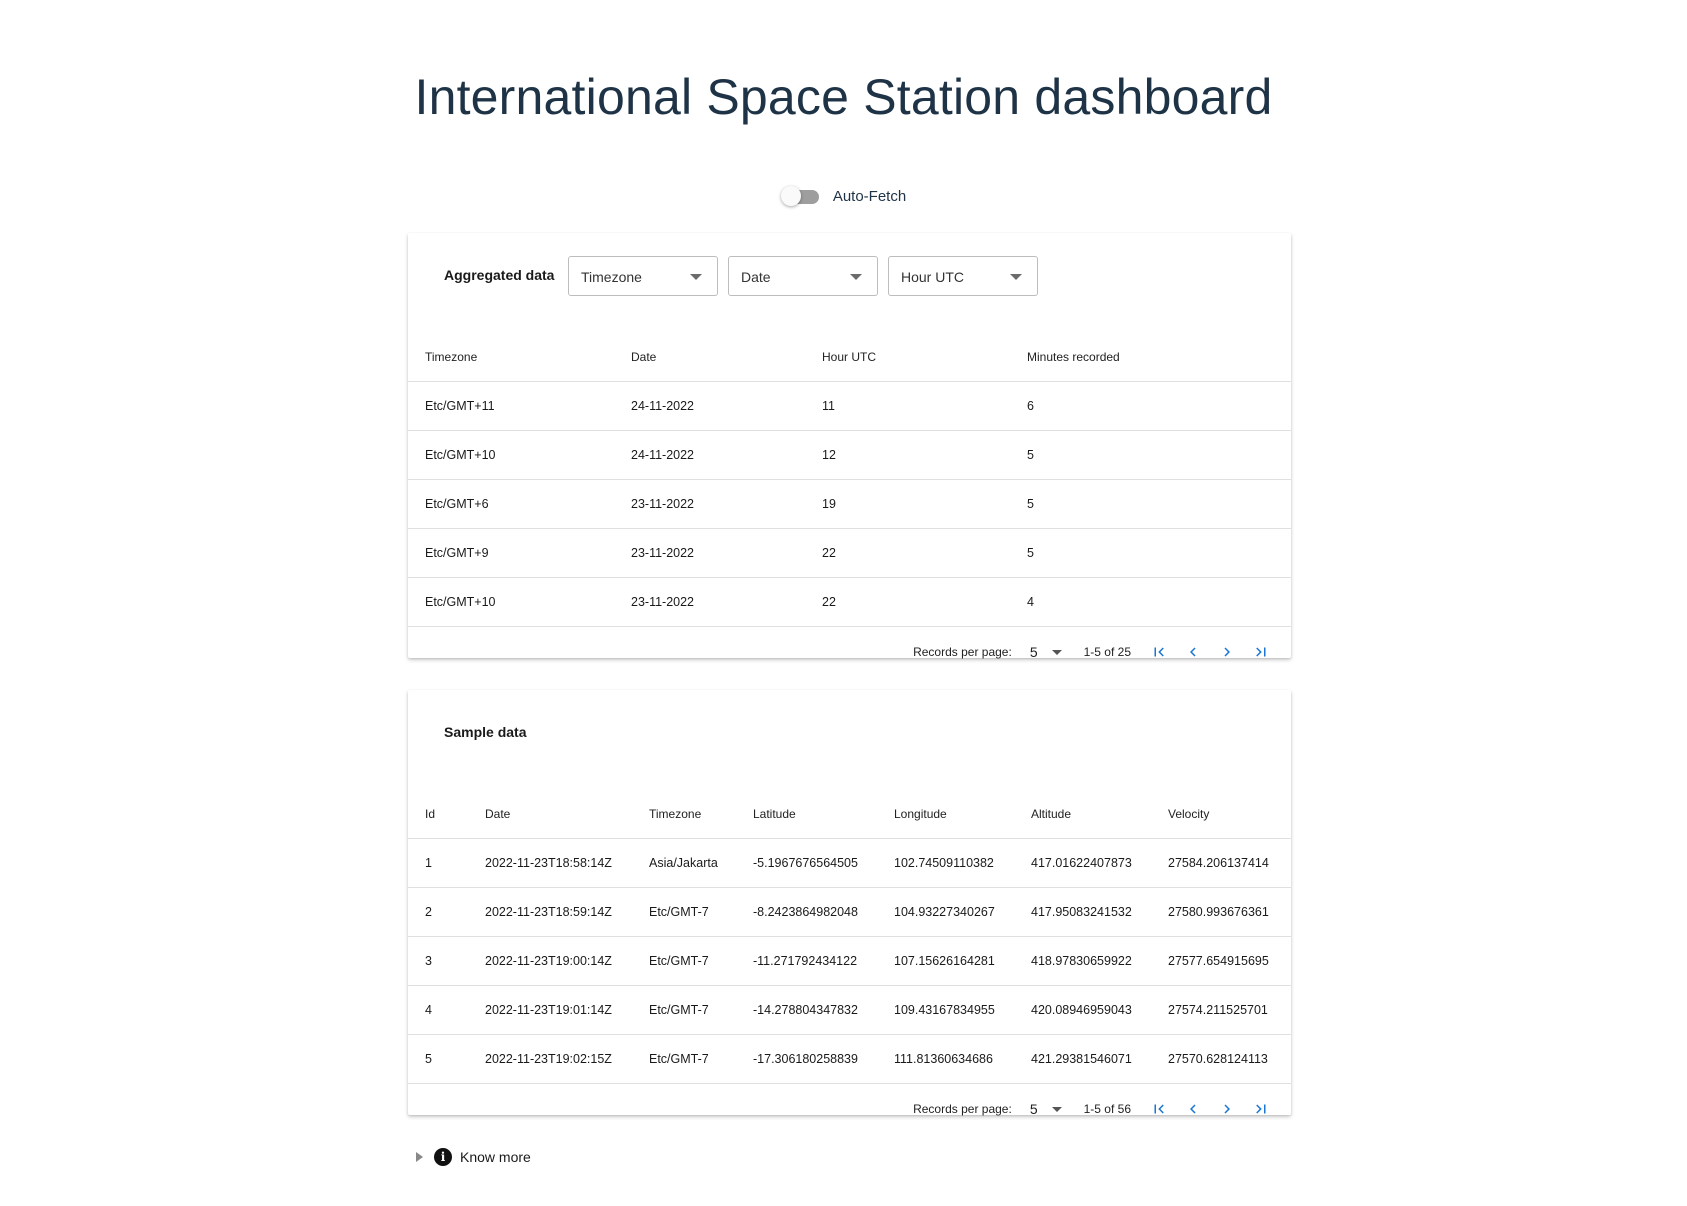 The height and width of the screenshot is (1206, 1687). What do you see at coordinates (1221, 1010) in the screenshot?
I see `table-cell: 27574.211525701` at bounding box center [1221, 1010].